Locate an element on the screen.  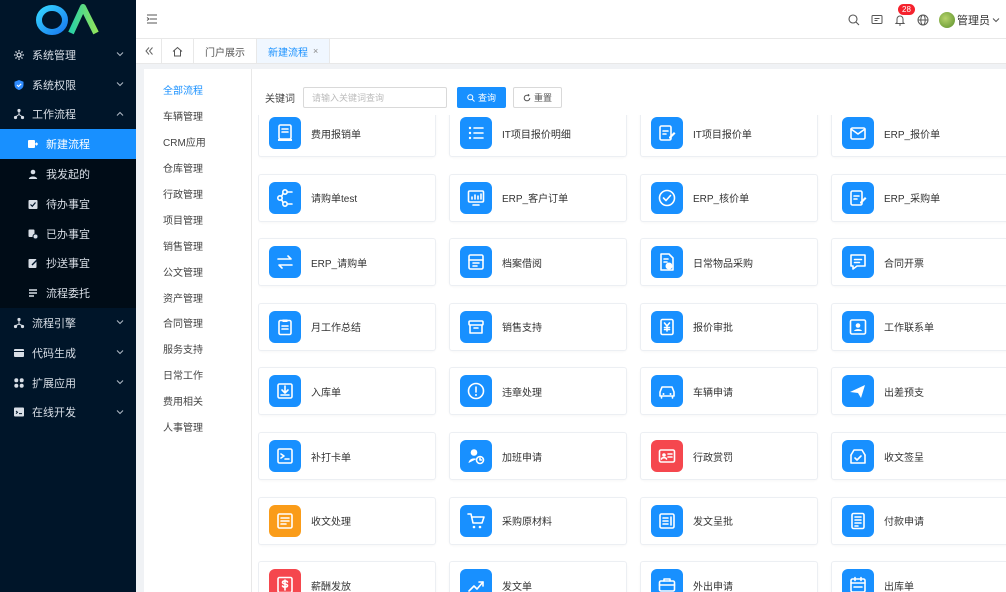
dev-icon is located at coordinates (19, 412).